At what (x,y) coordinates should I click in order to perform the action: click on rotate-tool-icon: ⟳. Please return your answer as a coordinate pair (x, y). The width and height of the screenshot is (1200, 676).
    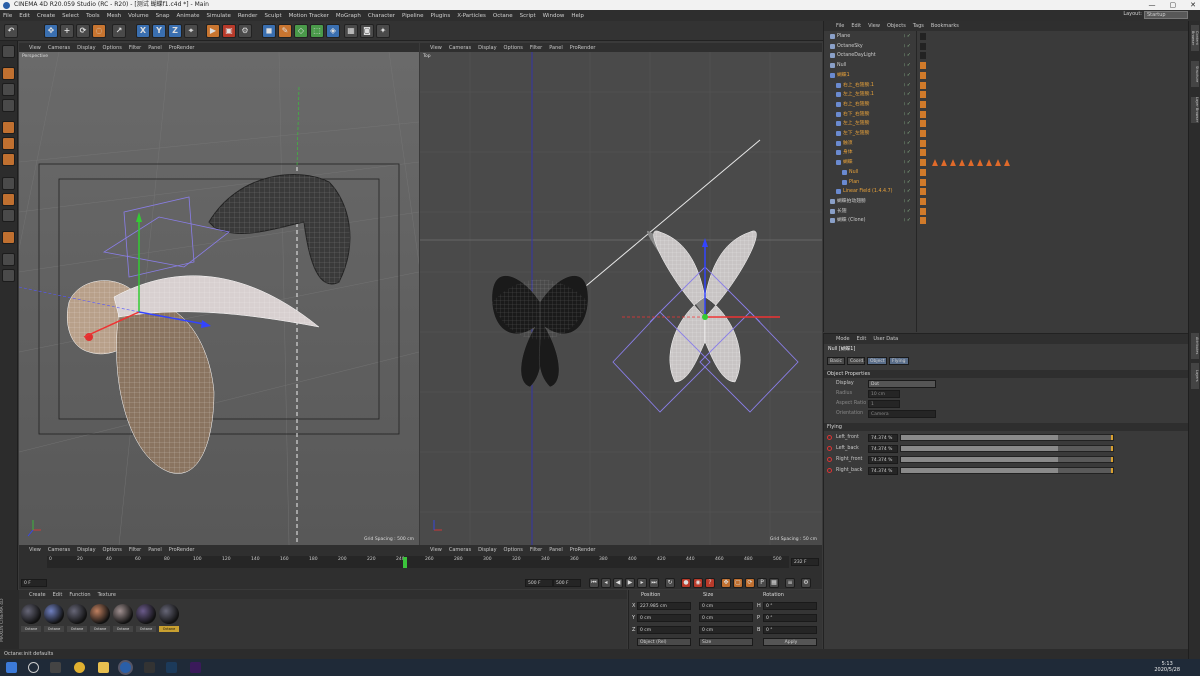
    Looking at the image, I should click on (83, 31).